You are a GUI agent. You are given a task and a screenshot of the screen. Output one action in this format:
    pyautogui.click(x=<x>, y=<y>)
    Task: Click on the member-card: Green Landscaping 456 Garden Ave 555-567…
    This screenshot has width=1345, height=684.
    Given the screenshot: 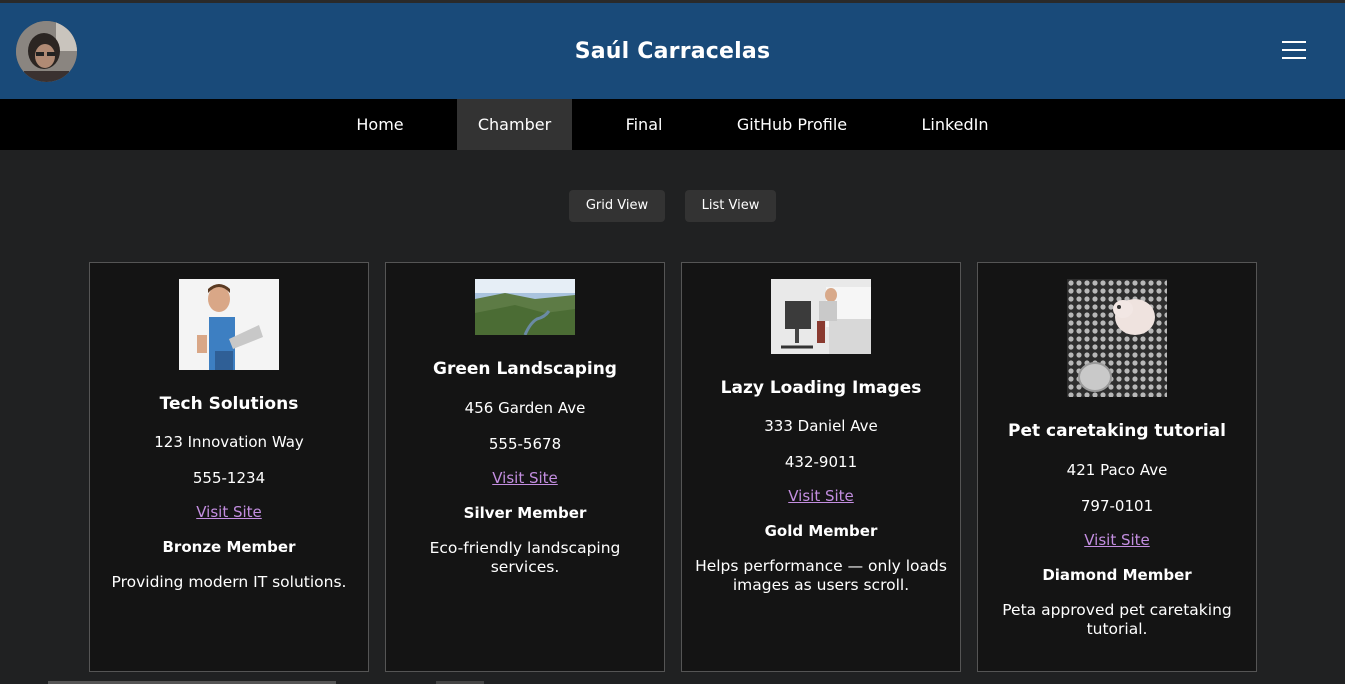 What is the action you would take?
    pyautogui.click(x=525, y=467)
    